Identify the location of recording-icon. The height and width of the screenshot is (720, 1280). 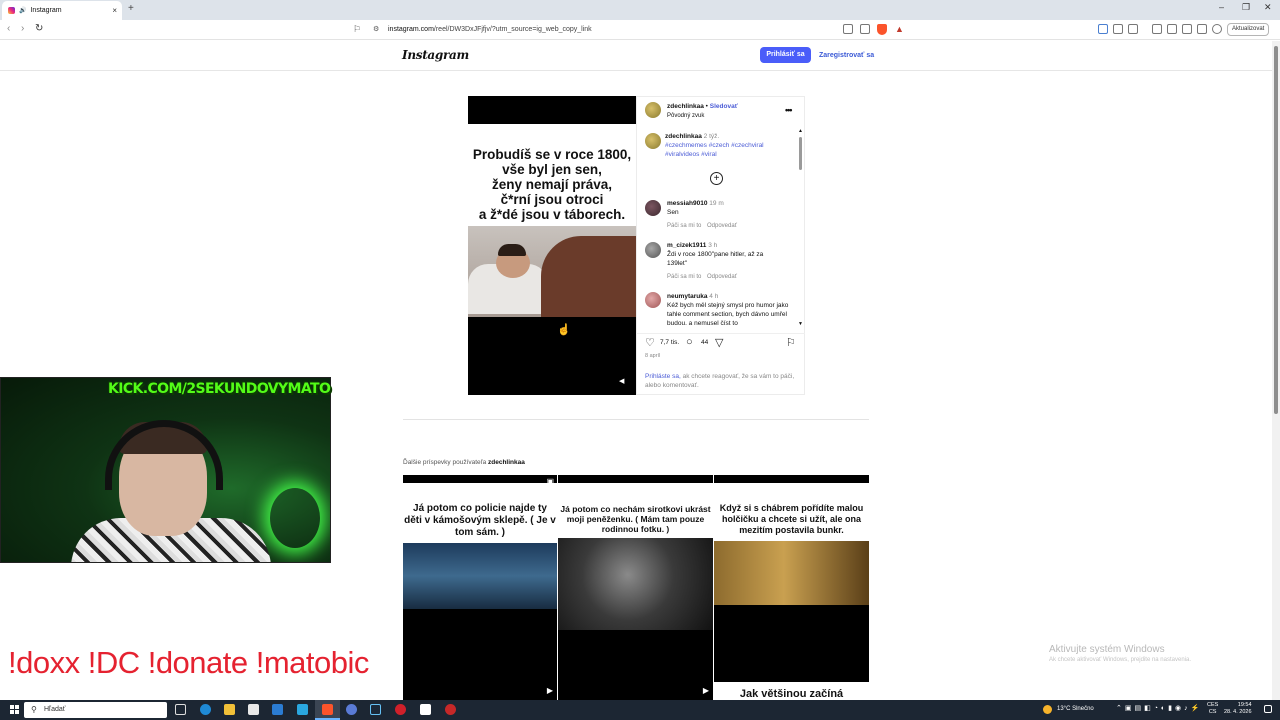
(450, 709).